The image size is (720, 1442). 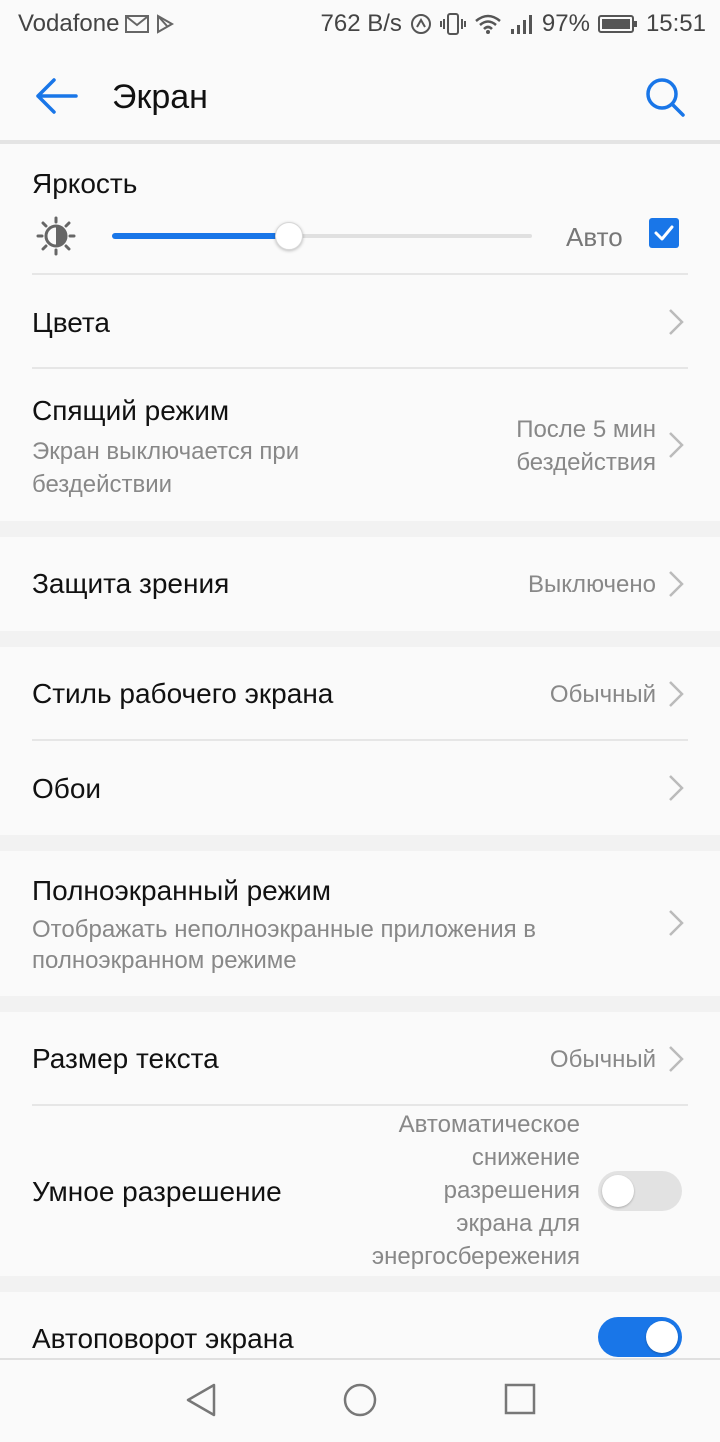 I want to click on wallpaper-row: Обои, so click(x=360, y=788).